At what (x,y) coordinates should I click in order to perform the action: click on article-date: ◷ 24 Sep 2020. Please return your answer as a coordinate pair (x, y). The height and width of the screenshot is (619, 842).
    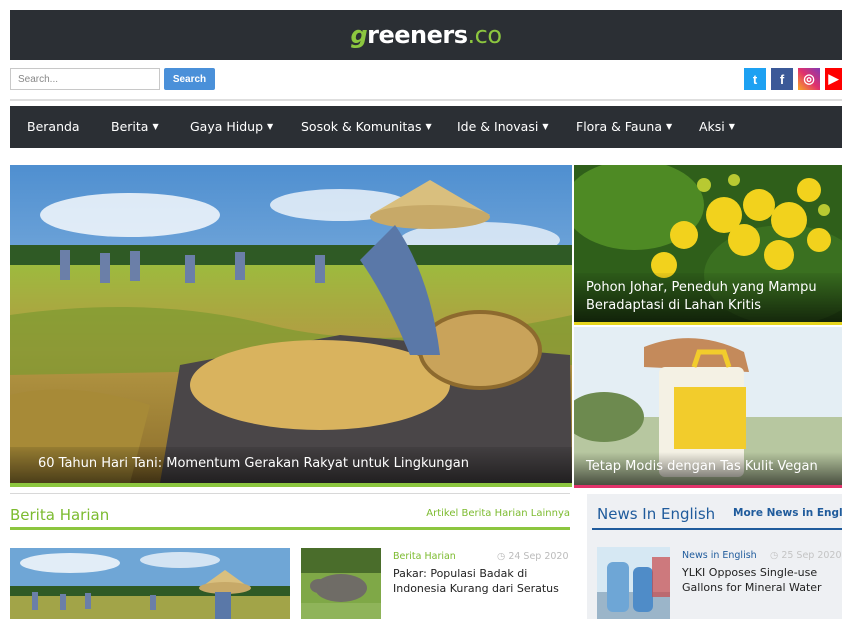
    Looking at the image, I should click on (533, 556).